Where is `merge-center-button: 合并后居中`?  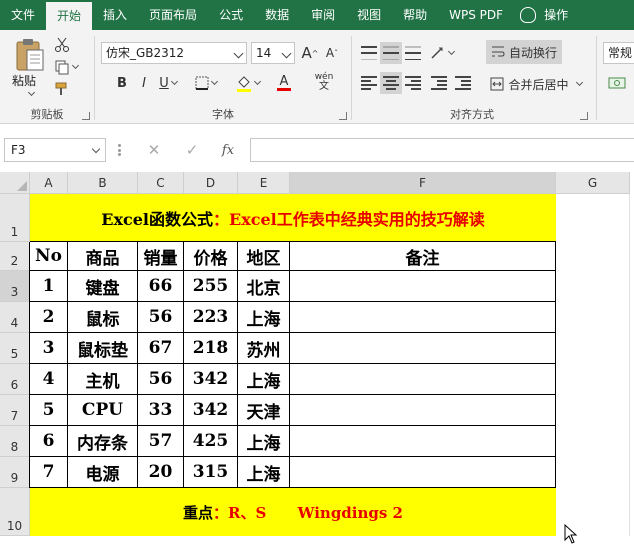 merge-center-button: 合并后居中 is located at coordinates (536, 84).